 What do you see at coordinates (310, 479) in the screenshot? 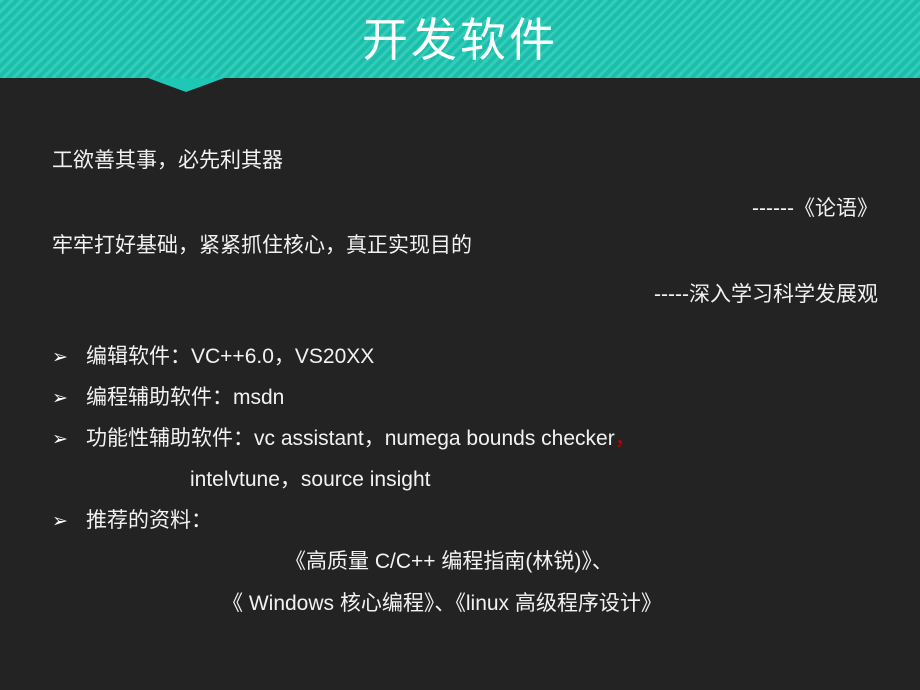
I see `bullet-continuation-tools: intelvtune，source insight` at bounding box center [310, 479].